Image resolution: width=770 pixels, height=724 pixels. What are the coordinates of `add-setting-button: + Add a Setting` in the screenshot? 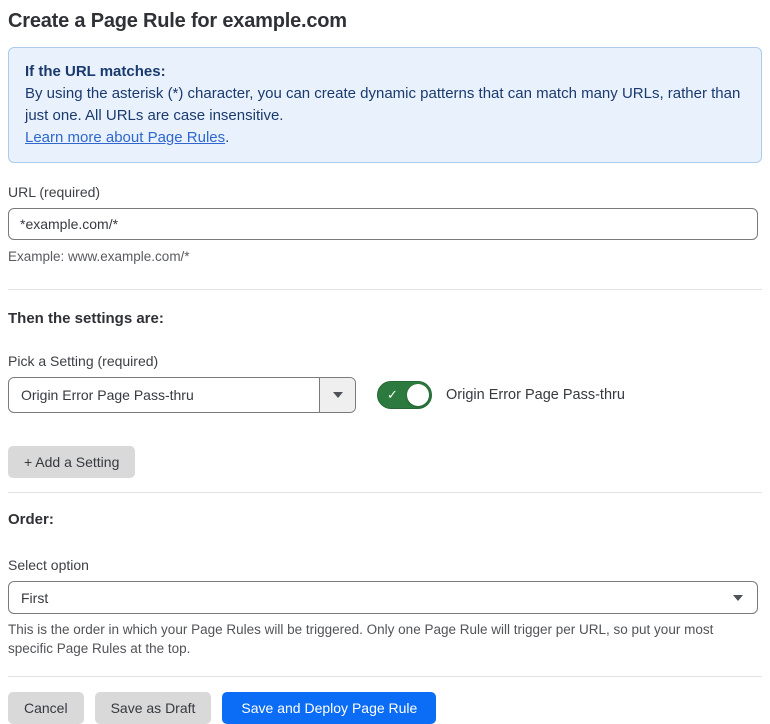 It's located at (72, 462).